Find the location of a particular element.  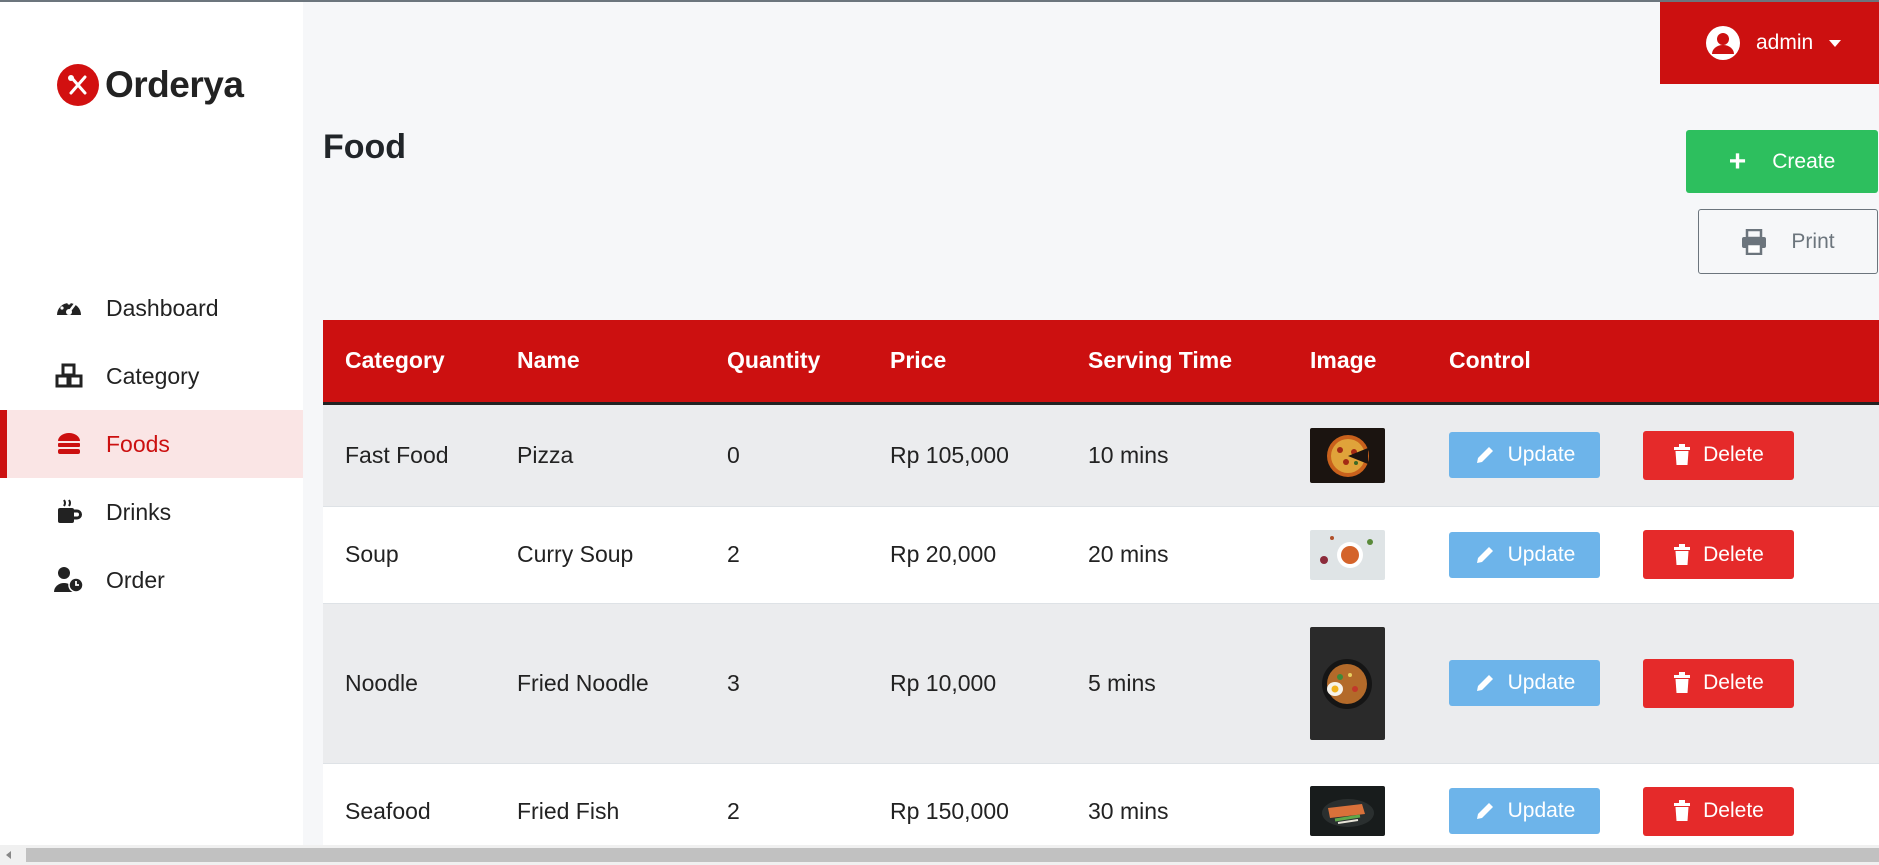

sidebar-nav: Dashboard Category Foods Drinks Order is located at coordinates (151, 444).